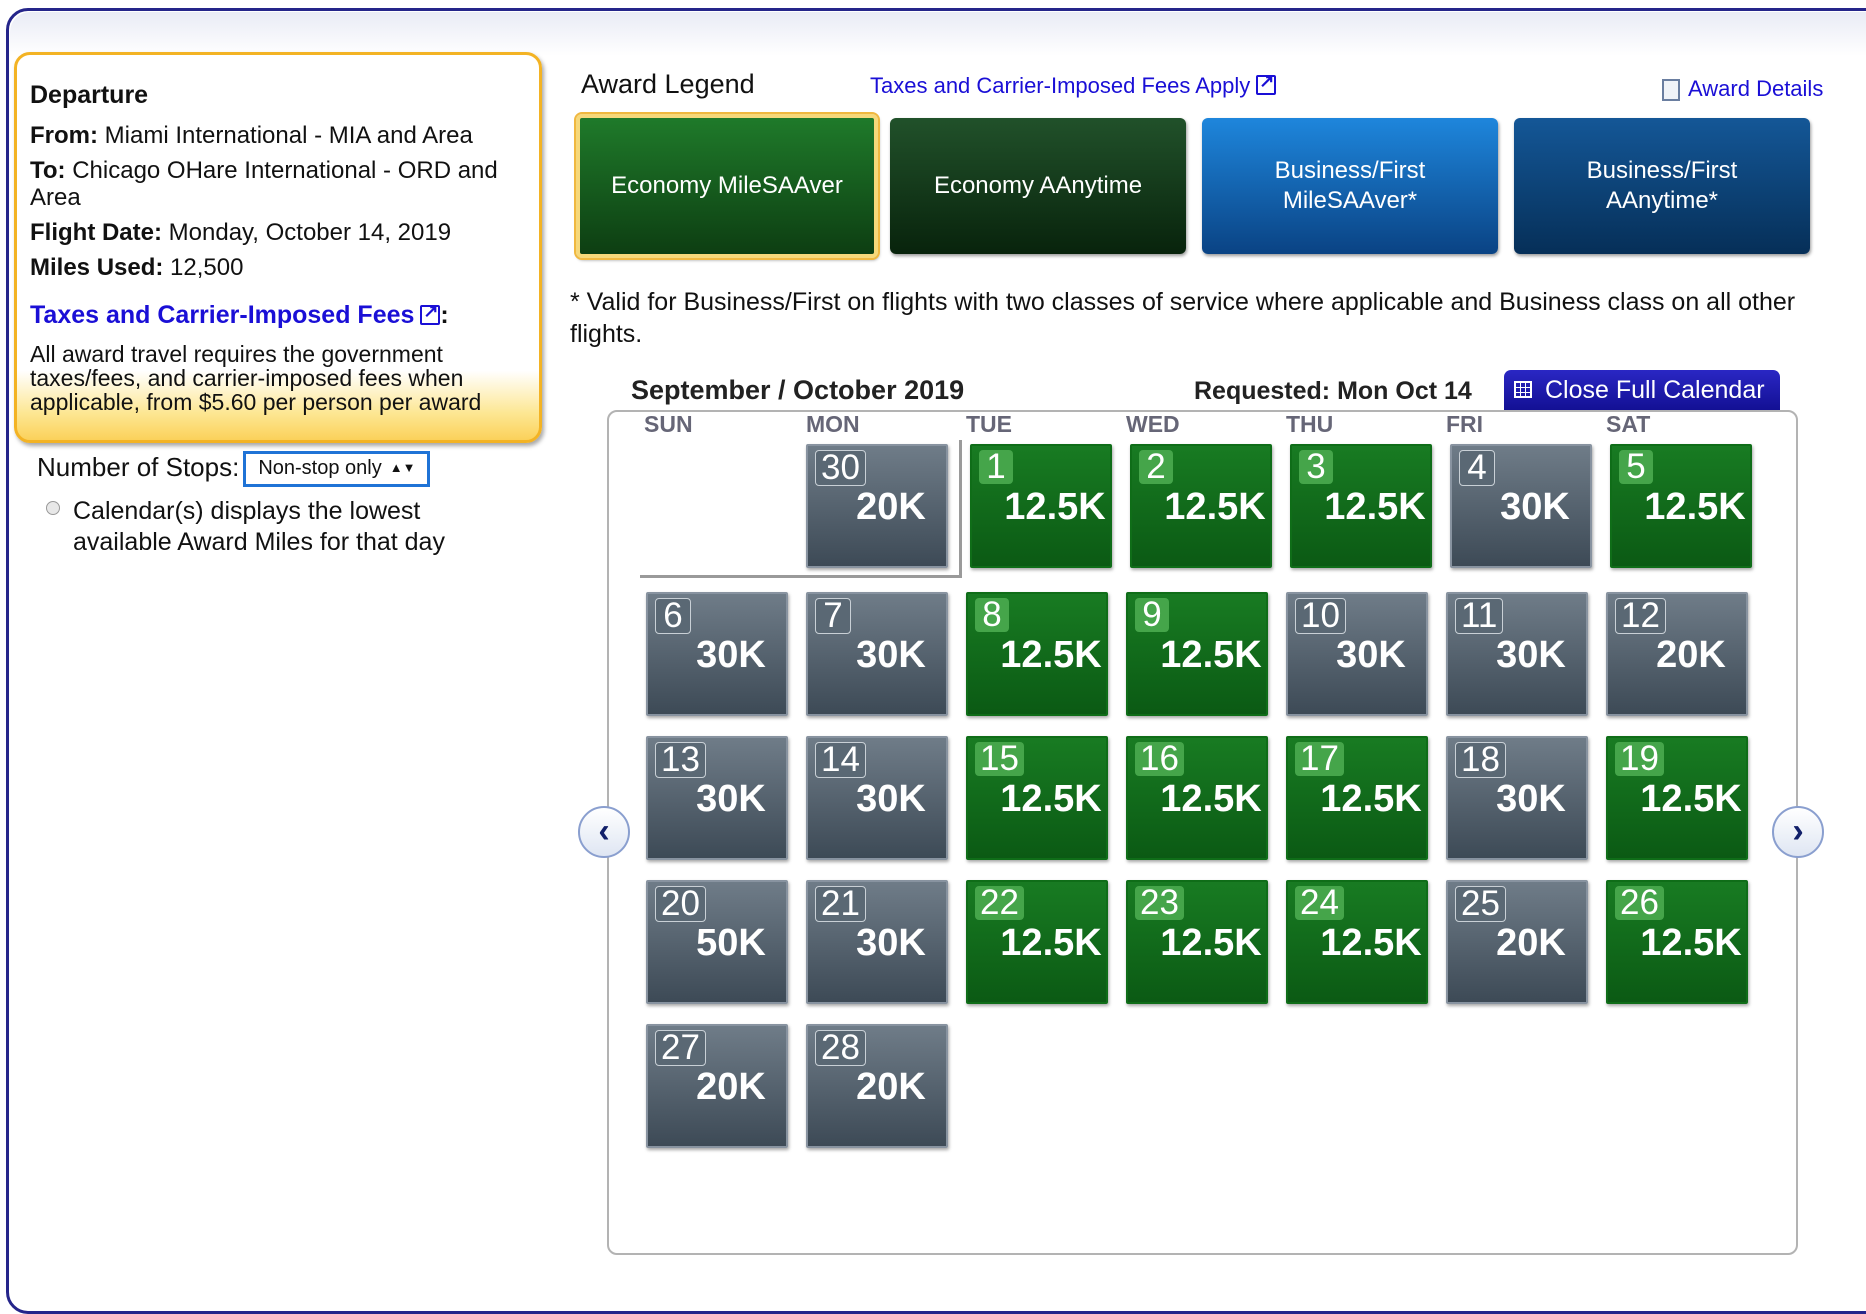  Describe the element at coordinates (337, 469) in the screenshot. I see `stops-select: Non-stop only ▲▼` at that location.